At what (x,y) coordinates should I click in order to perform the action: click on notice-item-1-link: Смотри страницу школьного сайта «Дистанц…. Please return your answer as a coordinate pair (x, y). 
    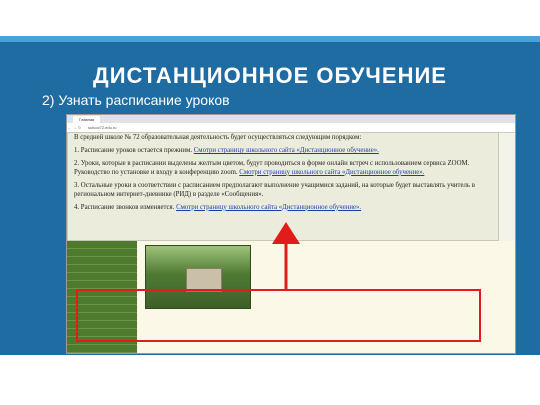
    Looking at the image, I should click on (286, 150).